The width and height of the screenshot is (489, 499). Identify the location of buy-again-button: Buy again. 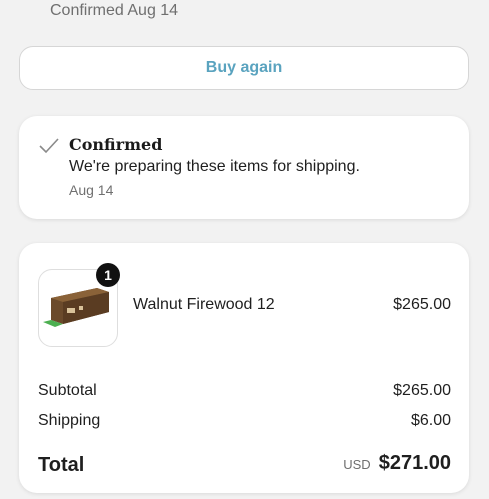
(244, 68).